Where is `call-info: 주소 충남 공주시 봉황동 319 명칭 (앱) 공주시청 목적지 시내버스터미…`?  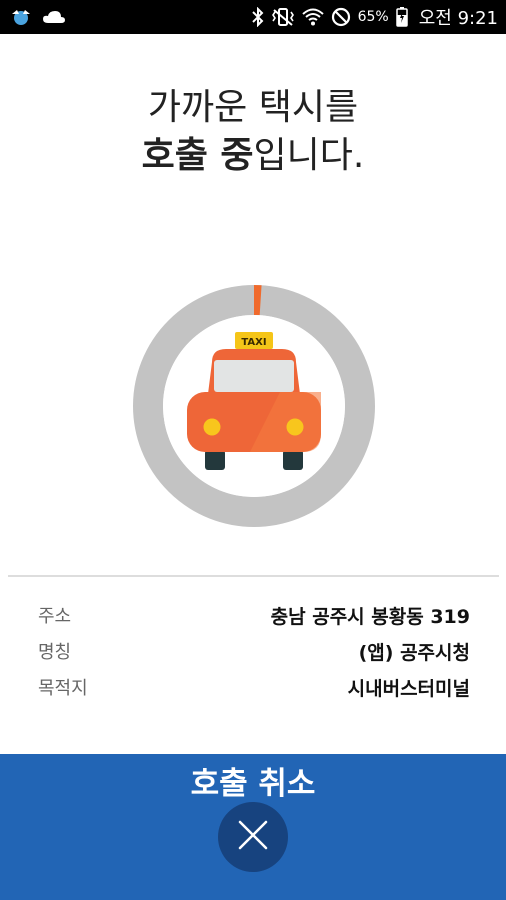
call-info: 주소 충남 공주시 봉황동 319 명칭 (앱) 공주시청 목적지 시내버스터미… is located at coordinates (254, 651).